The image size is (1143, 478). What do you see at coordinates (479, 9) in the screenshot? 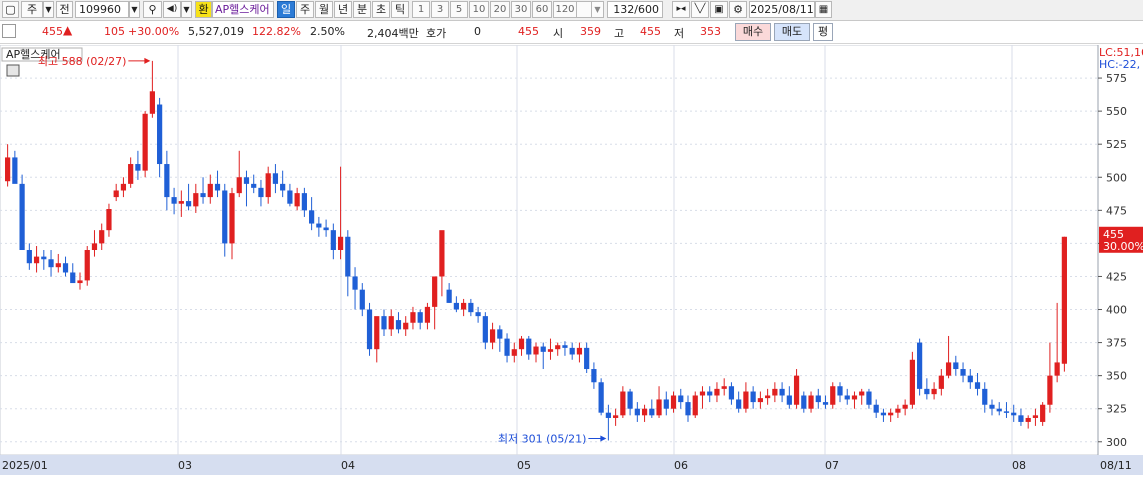
I see `period-button-3: 10` at bounding box center [479, 9].